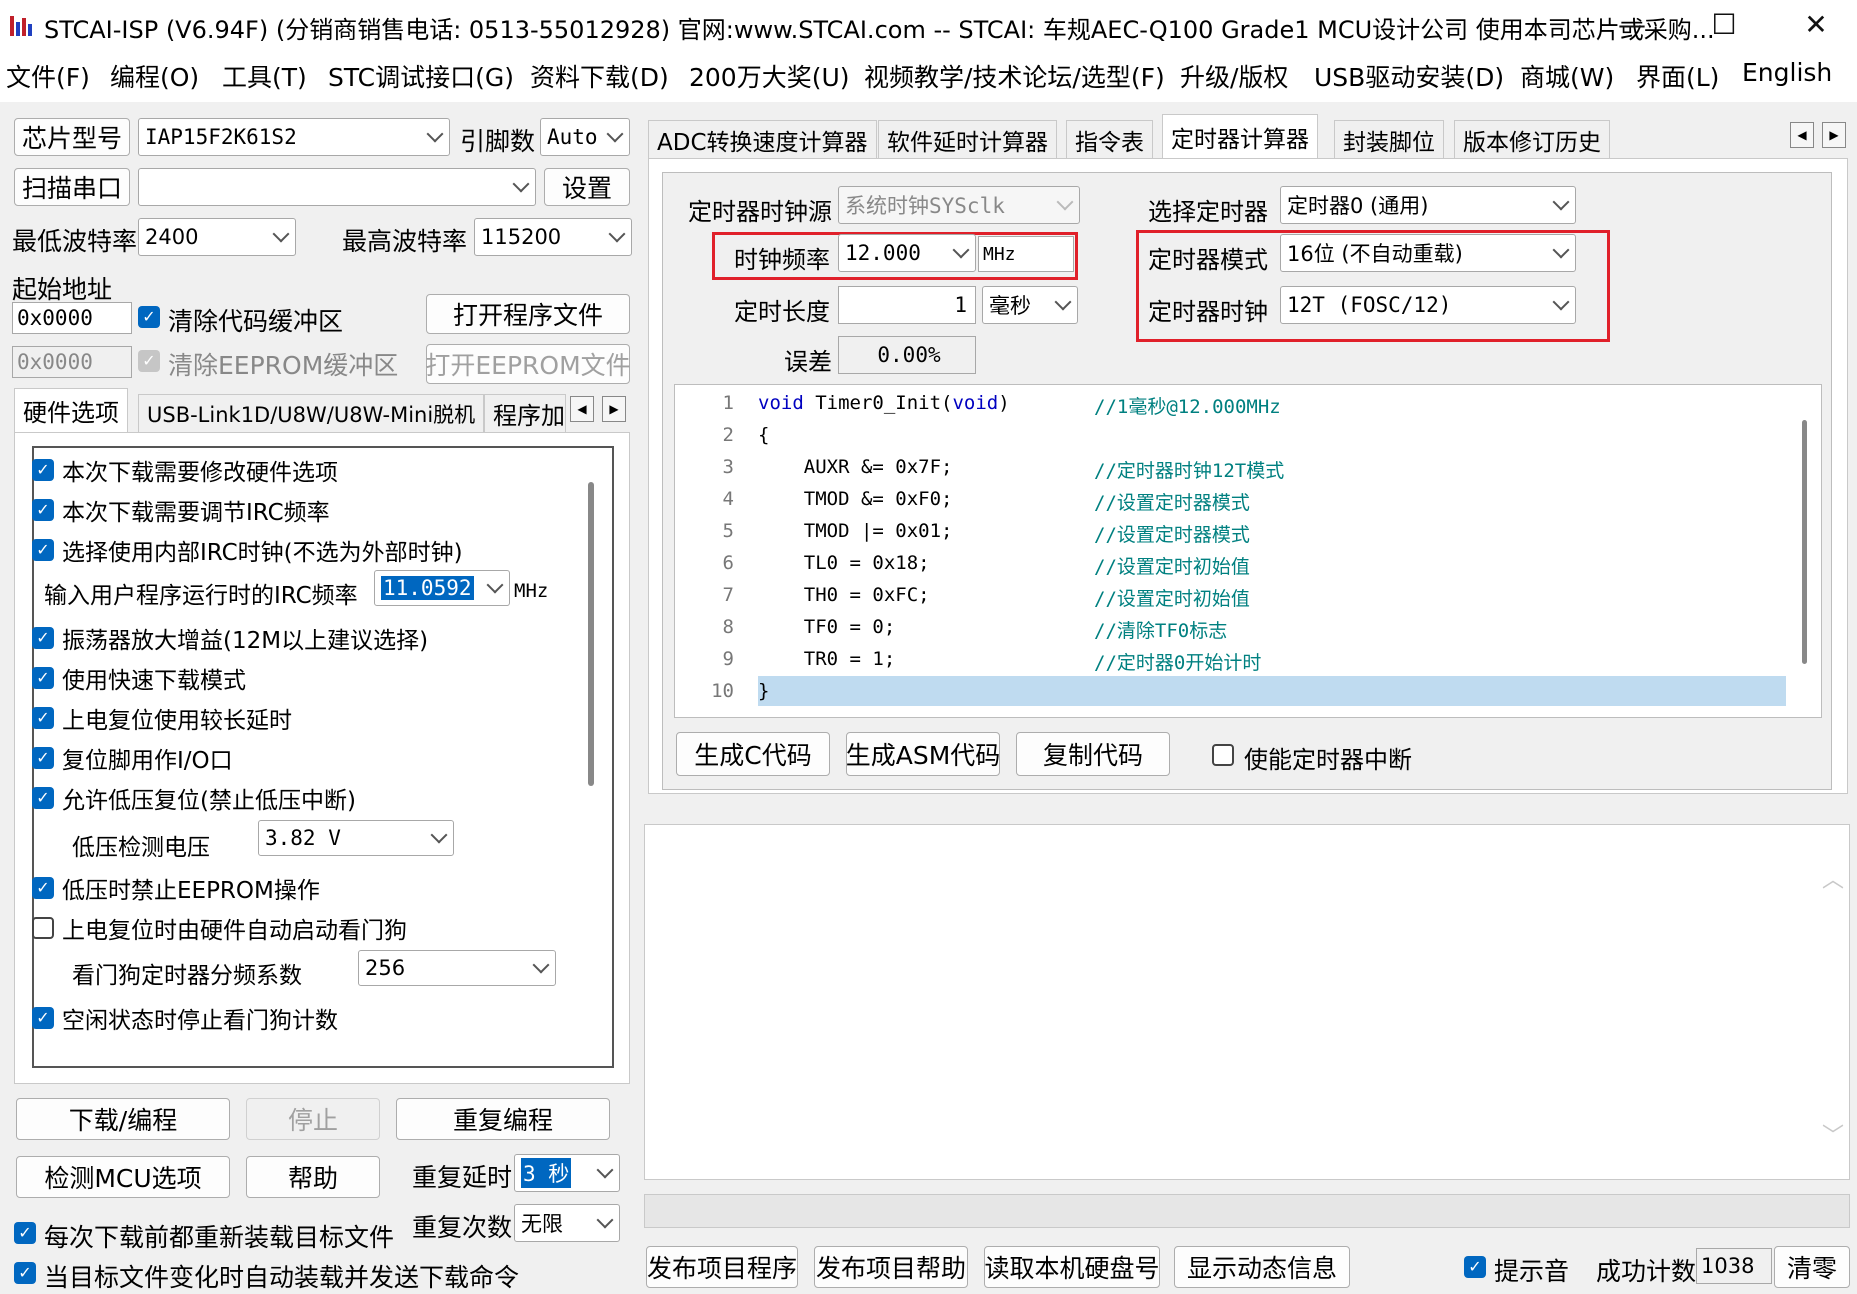 The height and width of the screenshot is (1294, 1857). What do you see at coordinates (123, 1119) in the screenshot?
I see `download-button: 下载/编程` at bounding box center [123, 1119].